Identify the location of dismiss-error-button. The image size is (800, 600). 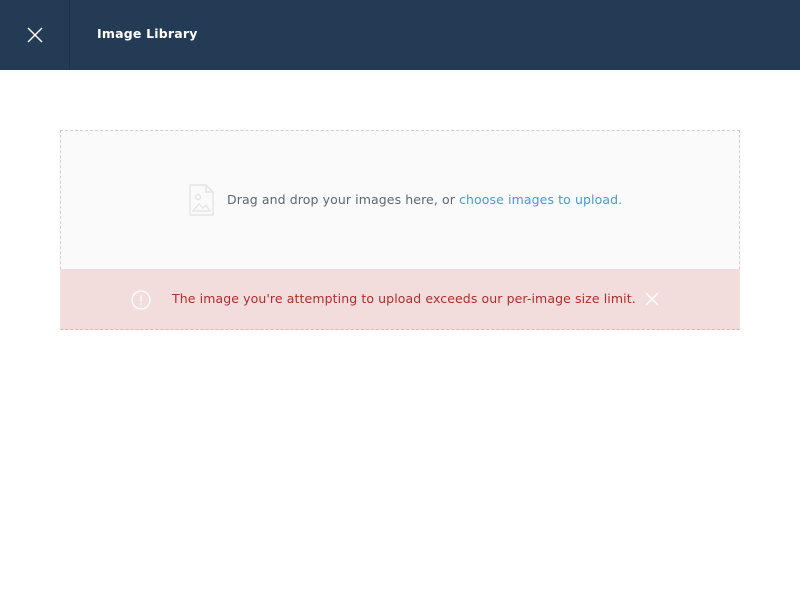
(652, 299).